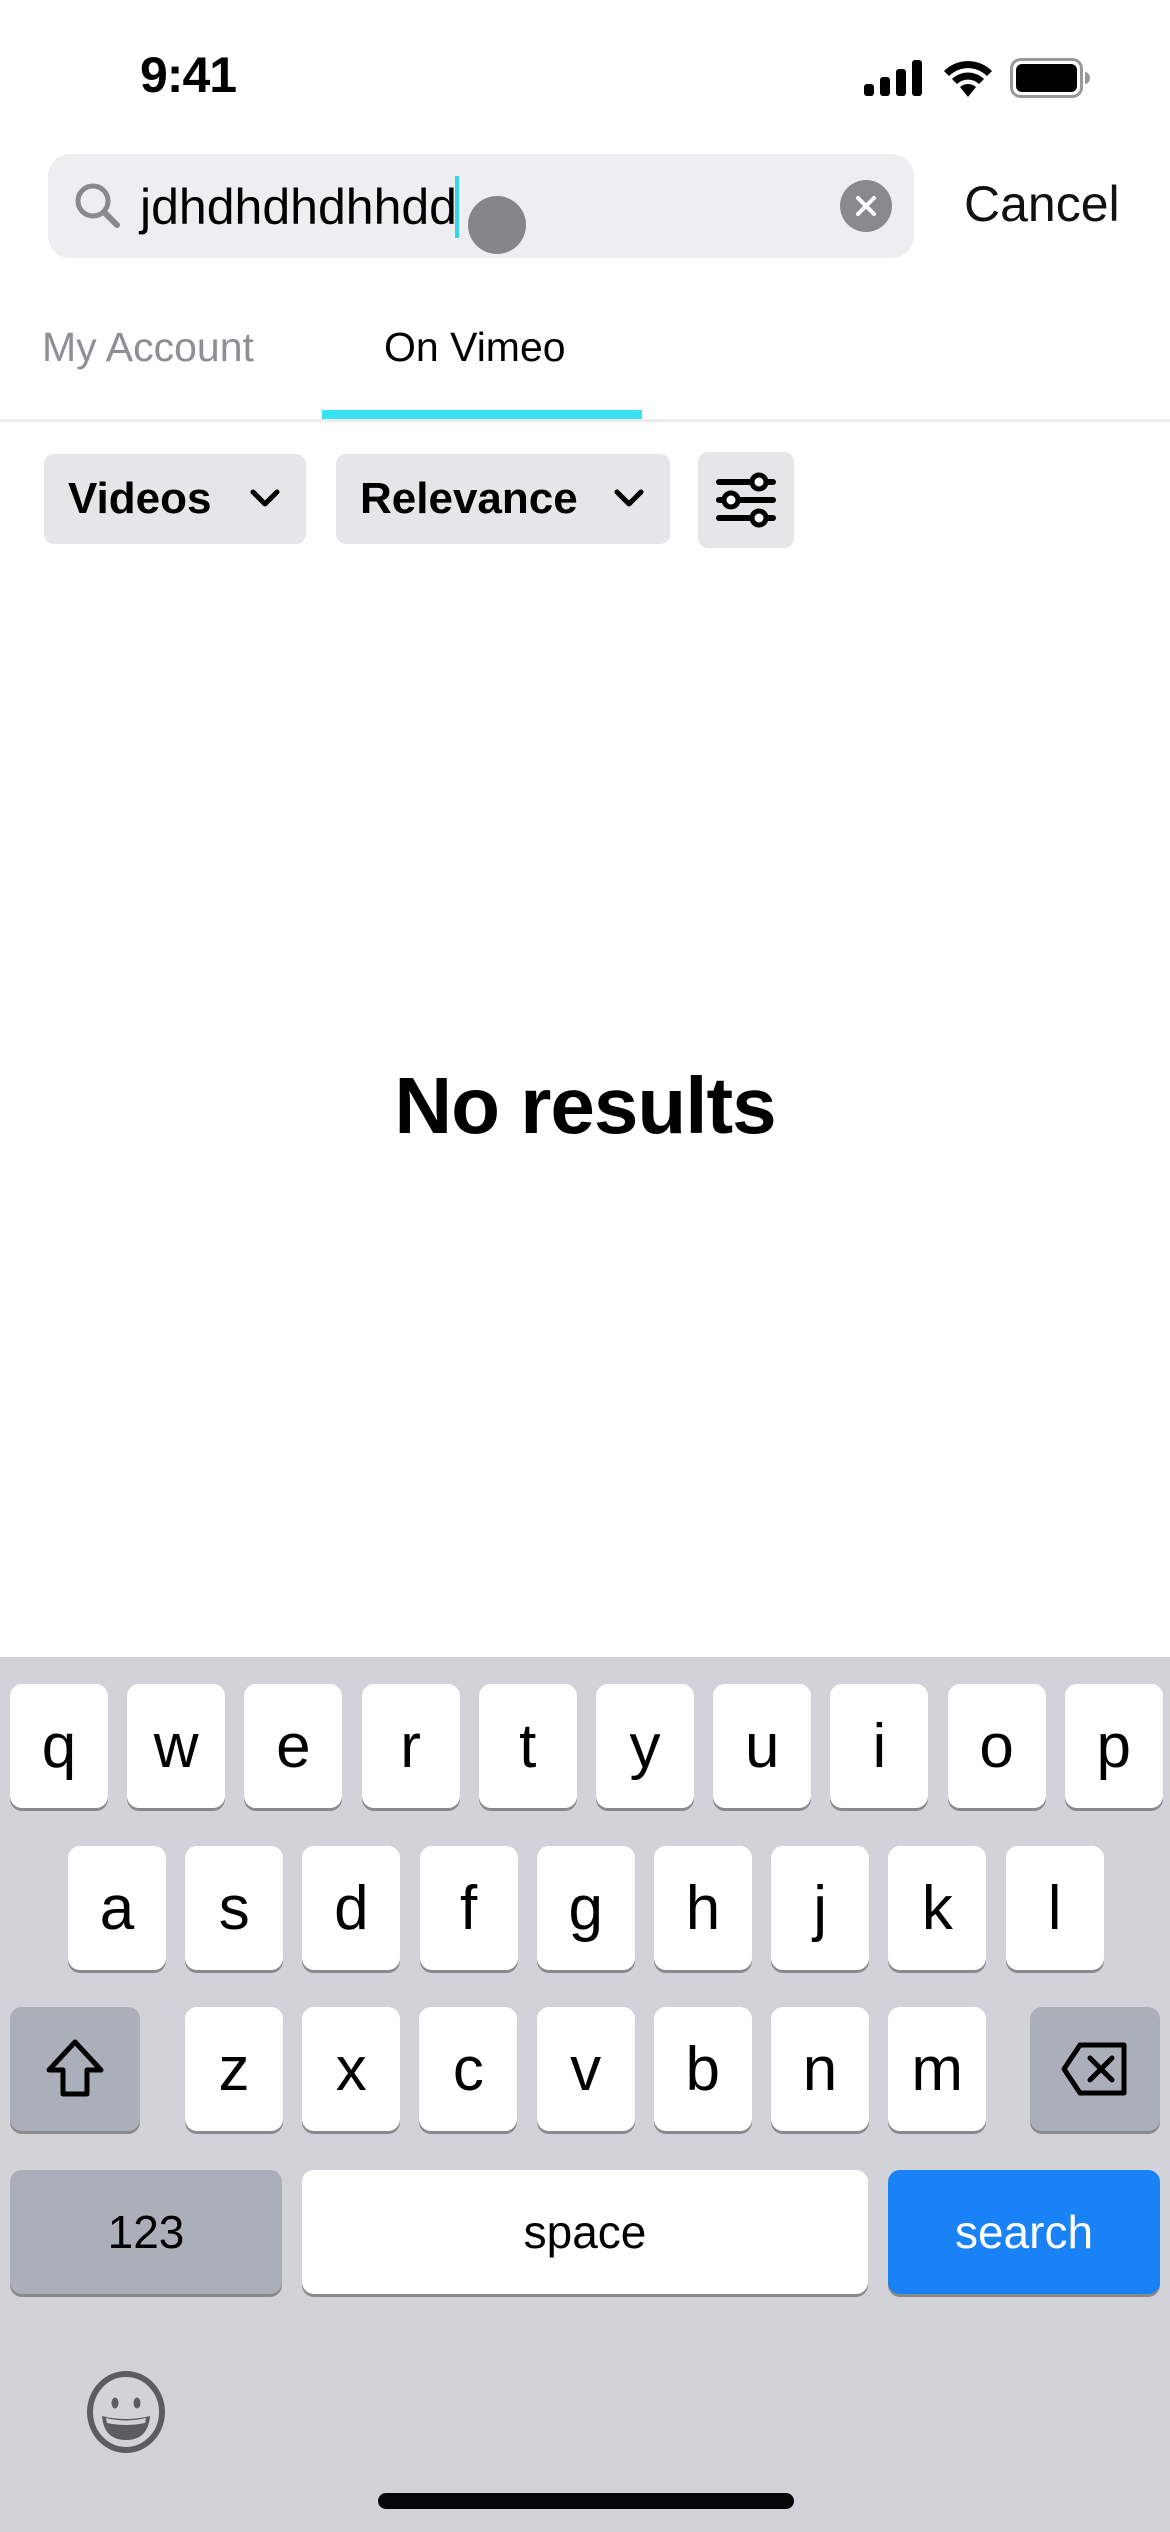 This screenshot has width=1170, height=2532. I want to click on key-q: q, so click(59, 1746).